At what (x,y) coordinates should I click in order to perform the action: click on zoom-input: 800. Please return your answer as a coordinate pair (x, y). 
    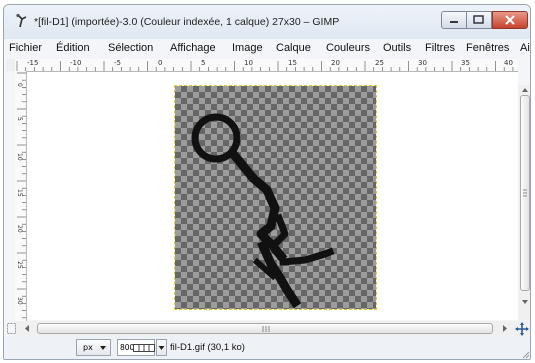
    Looking at the image, I should click on (136, 347).